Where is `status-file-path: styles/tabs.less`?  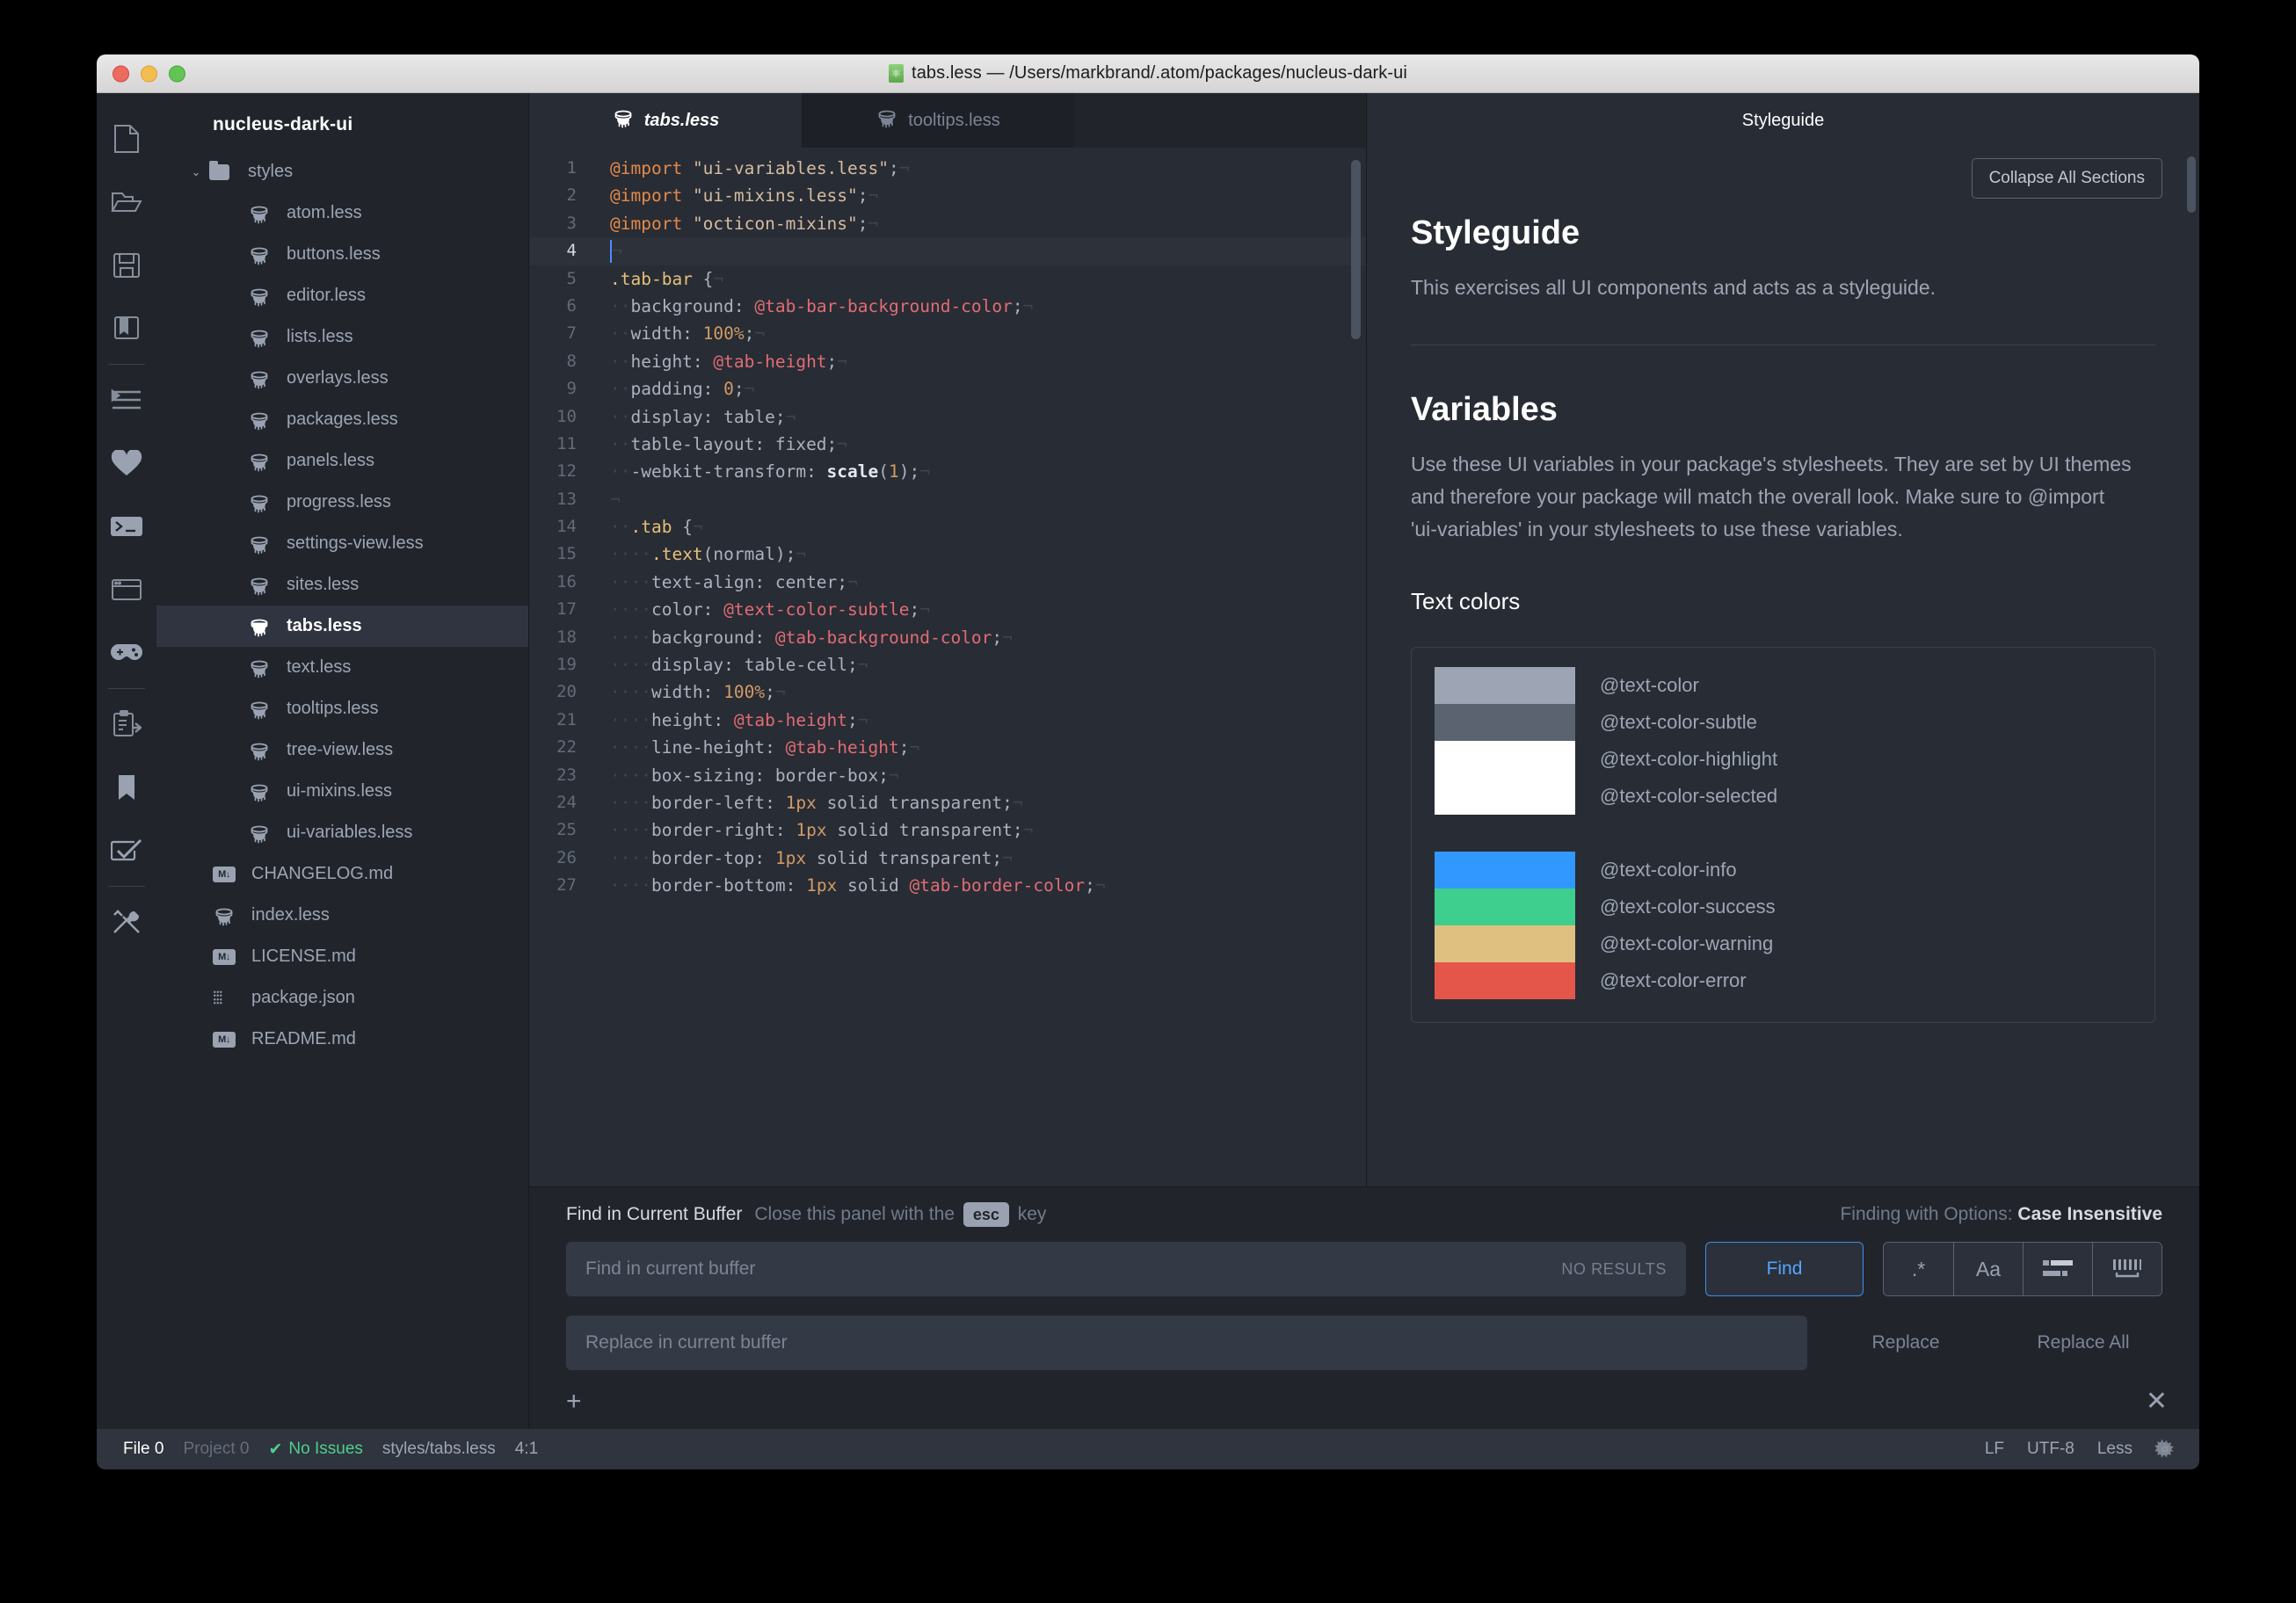
status-file-path: styles/tabs.less is located at coordinates (439, 1449).